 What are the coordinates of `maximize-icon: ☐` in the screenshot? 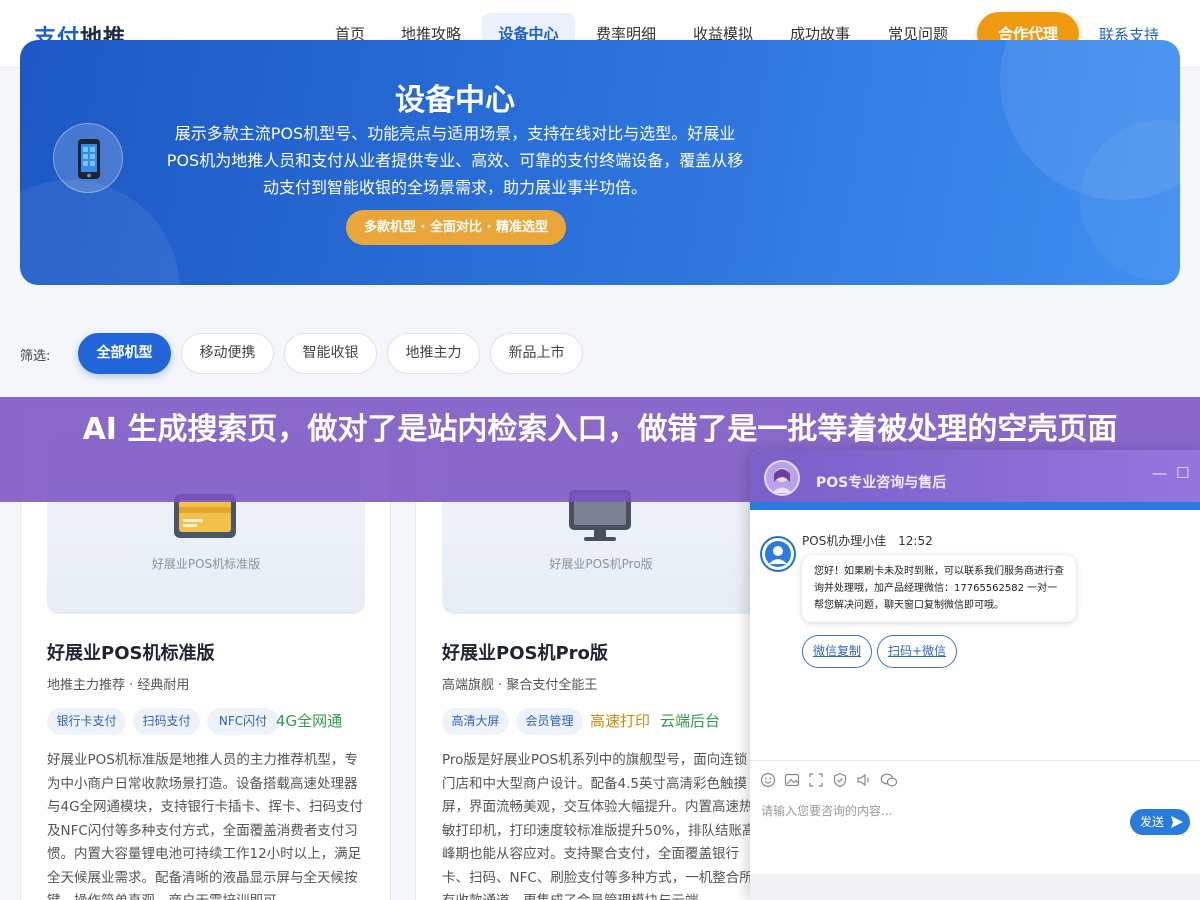 It's located at (1182, 473).